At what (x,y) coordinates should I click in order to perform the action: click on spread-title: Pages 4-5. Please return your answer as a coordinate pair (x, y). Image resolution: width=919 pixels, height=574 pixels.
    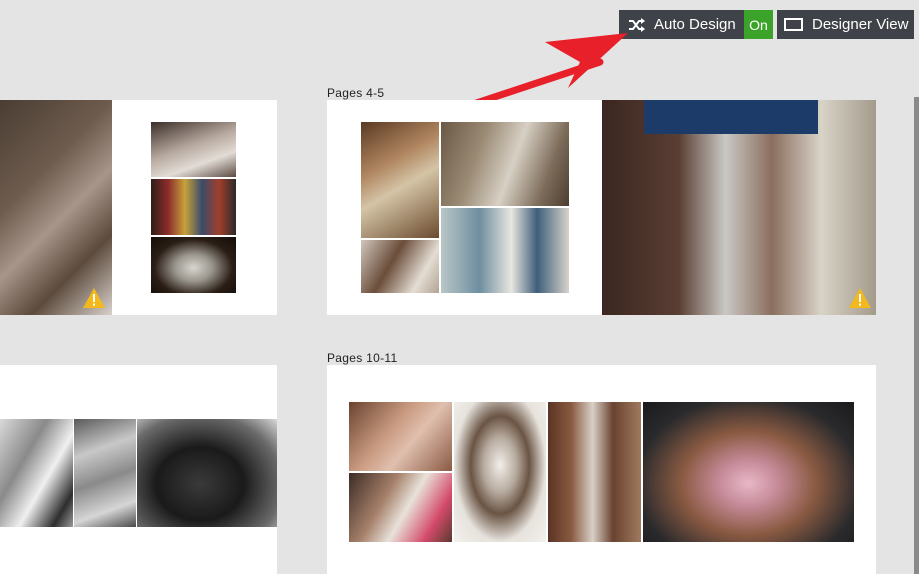
    Looking at the image, I should click on (356, 93).